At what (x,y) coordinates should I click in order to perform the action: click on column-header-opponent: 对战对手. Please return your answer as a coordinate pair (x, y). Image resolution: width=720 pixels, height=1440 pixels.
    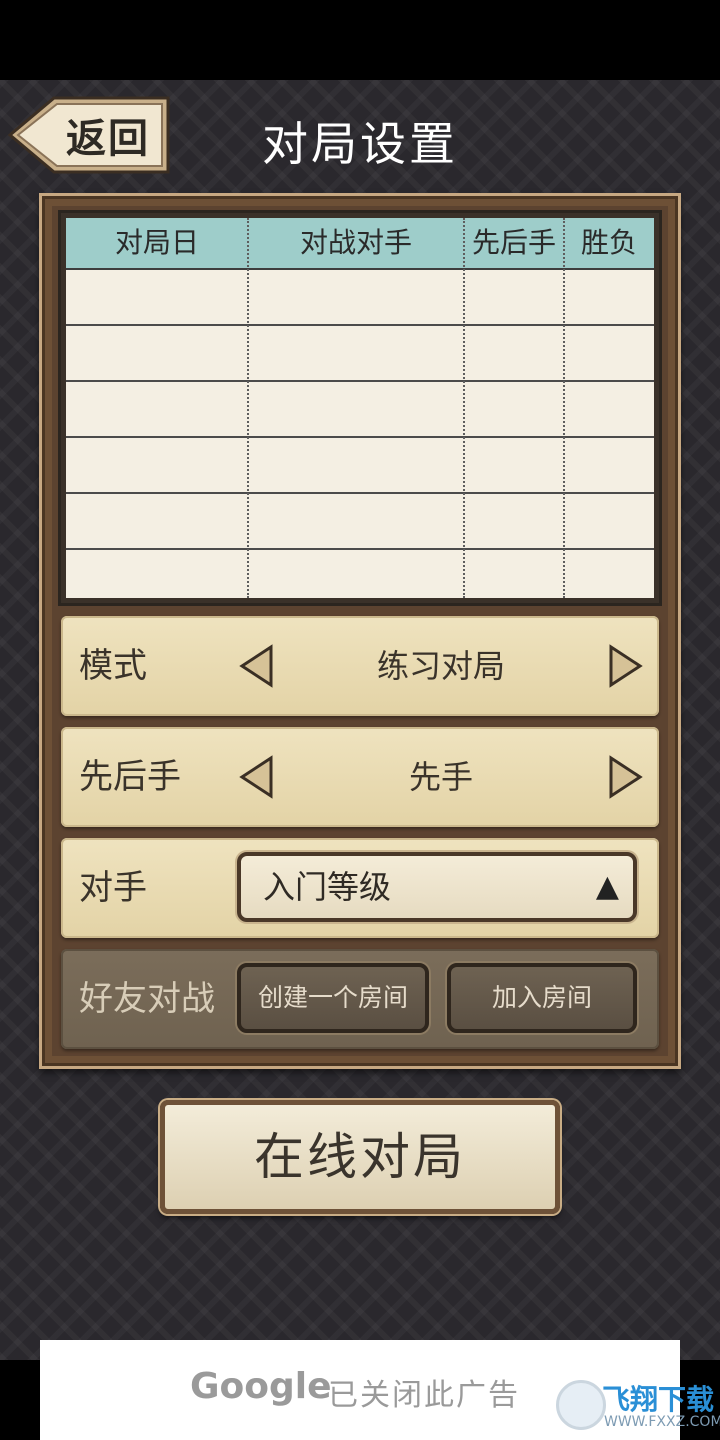
    Looking at the image, I should click on (355, 242).